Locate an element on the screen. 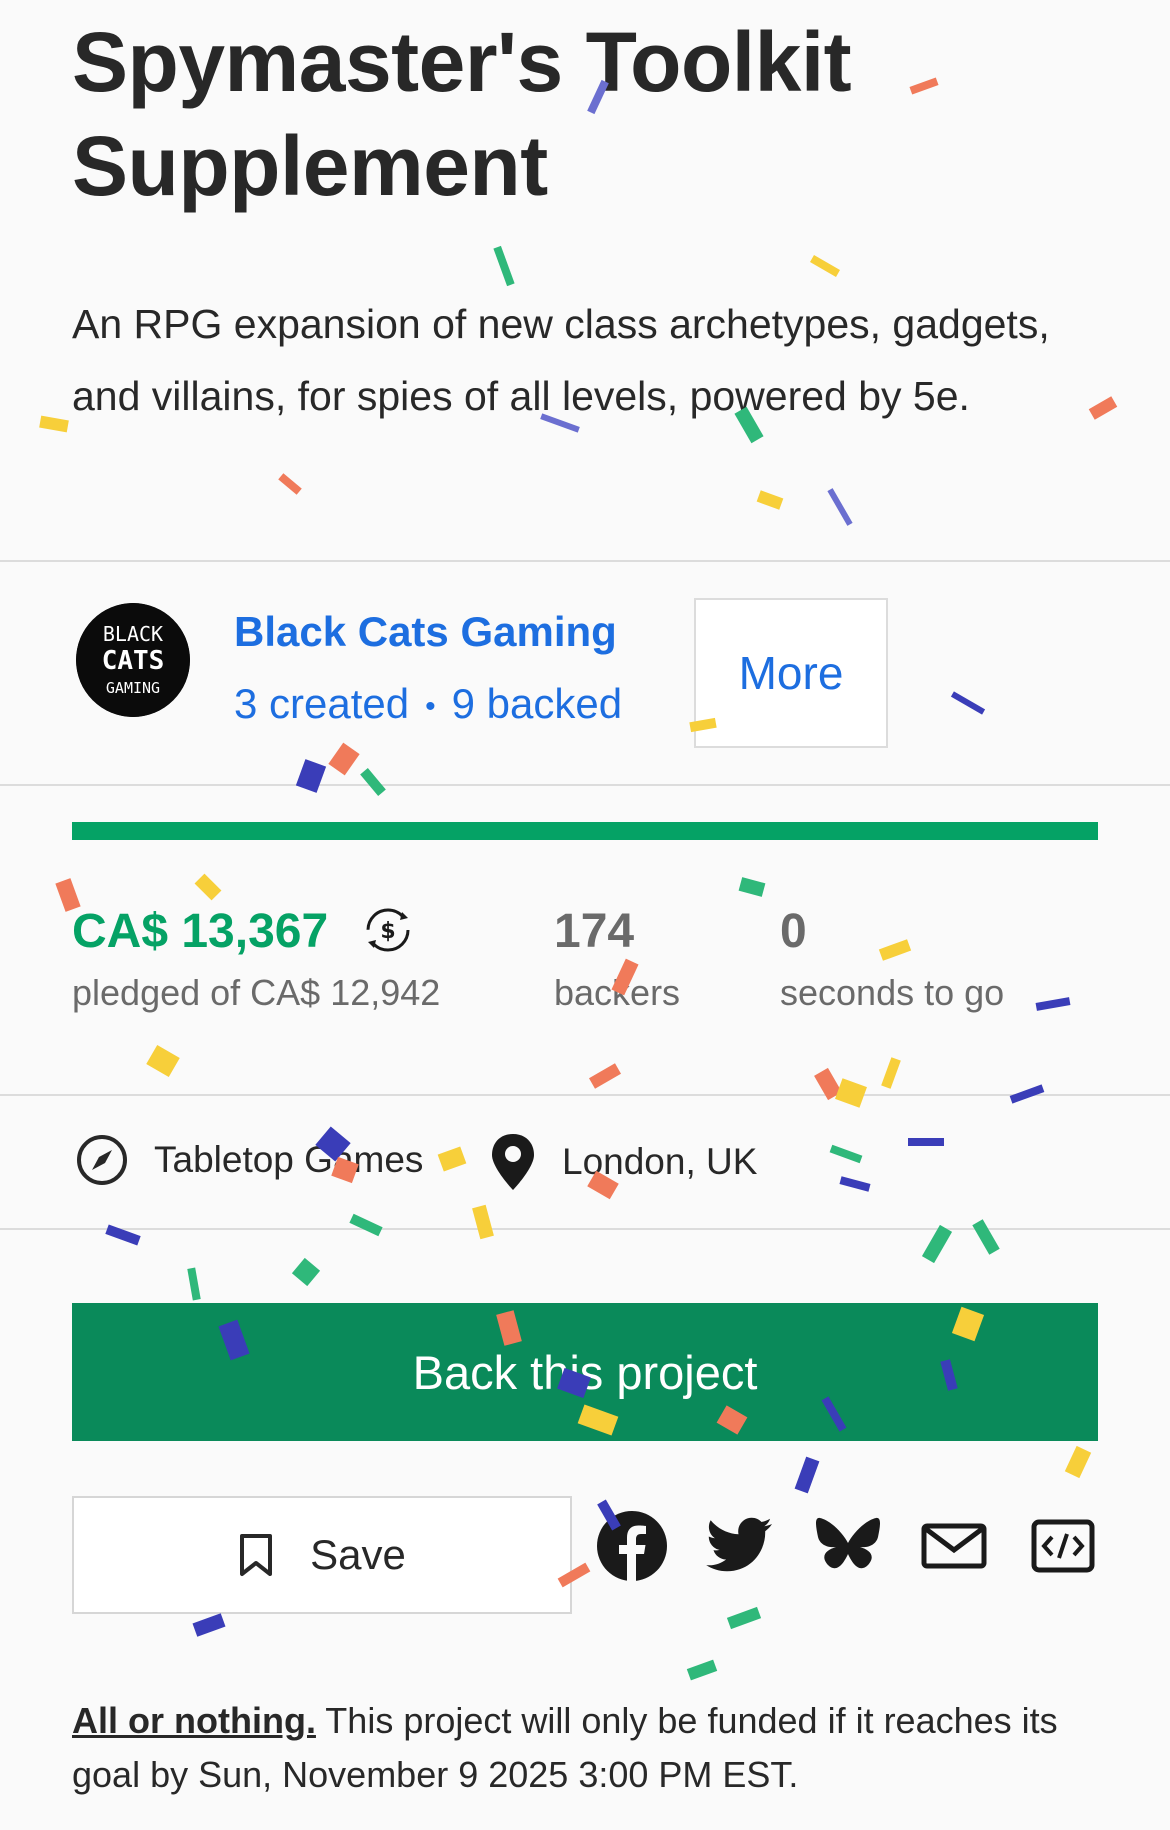 Image resolution: width=1170 pixels, height=1830 pixels. all-or-nothing-link: All or nothing. is located at coordinates (194, 1720).